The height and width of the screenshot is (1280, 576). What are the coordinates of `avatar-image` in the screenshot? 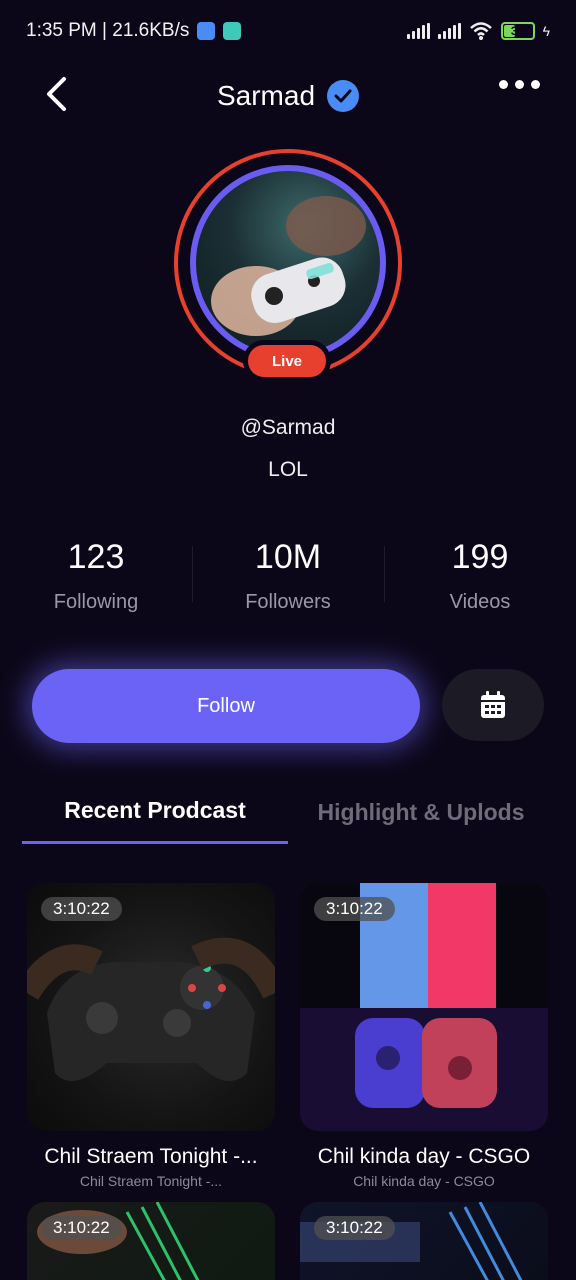 It's located at (288, 266).